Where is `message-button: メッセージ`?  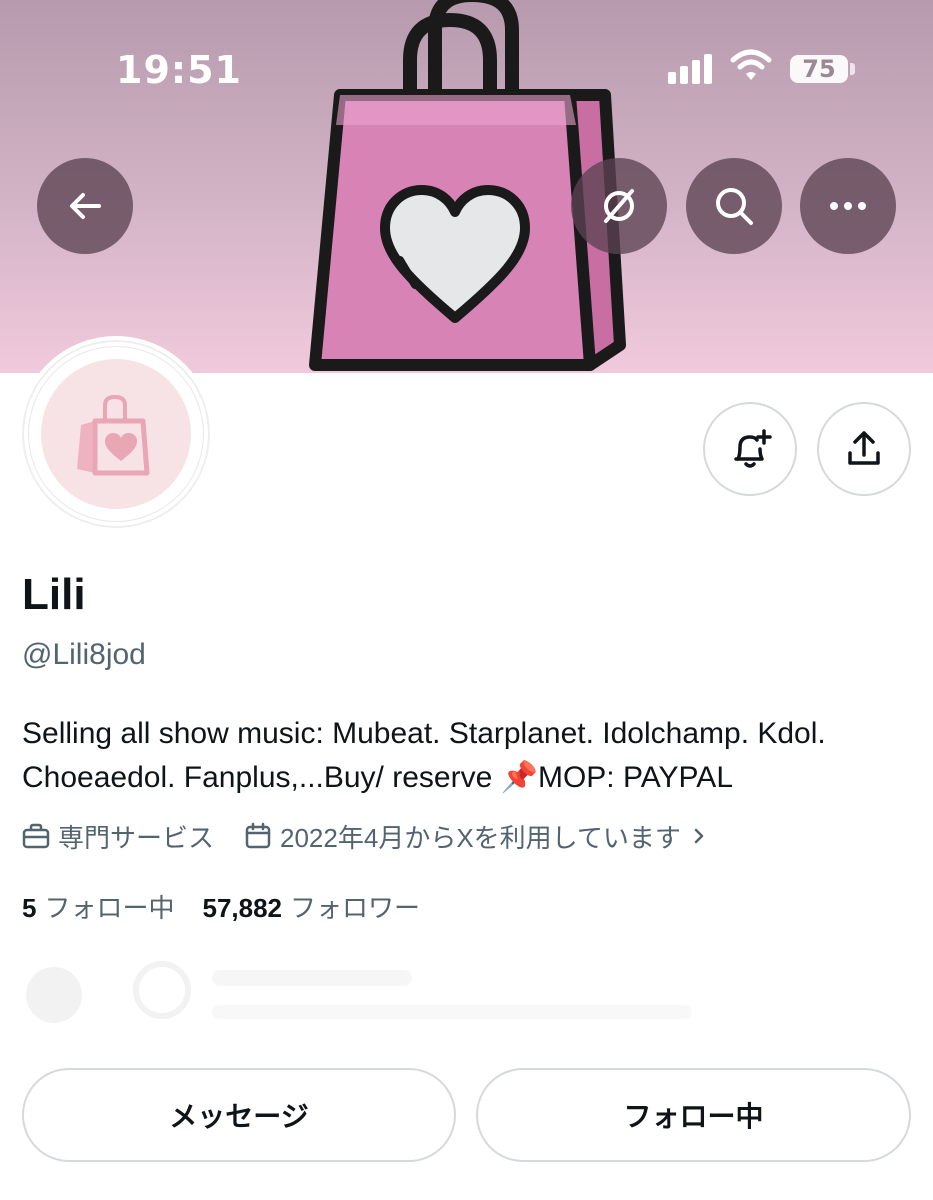
message-button: メッセージ is located at coordinates (239, 1115).